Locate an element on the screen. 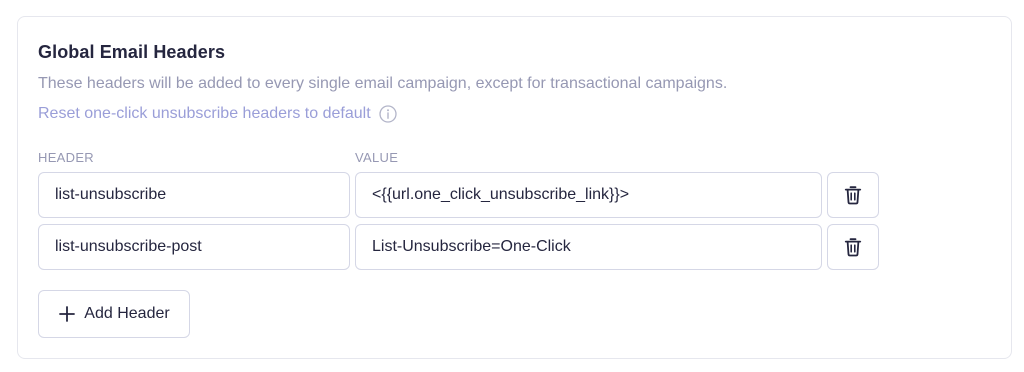 The image size is (1024, 372). header-name-input: list-unsubscribe is located at coordinates (194, 195).